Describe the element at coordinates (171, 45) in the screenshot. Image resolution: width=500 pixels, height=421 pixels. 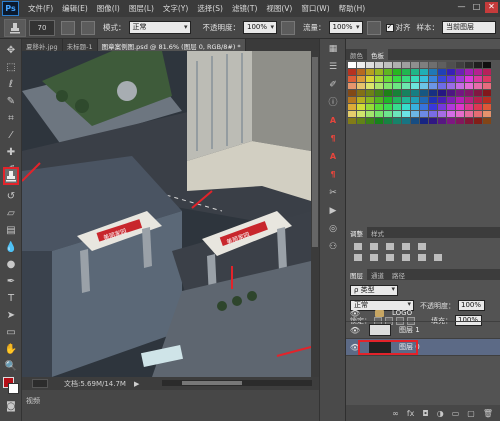
I see `doc-tab-active: 图章案例图.psd @ 81.6% (图层 0, RGB/8#) *` at that location.